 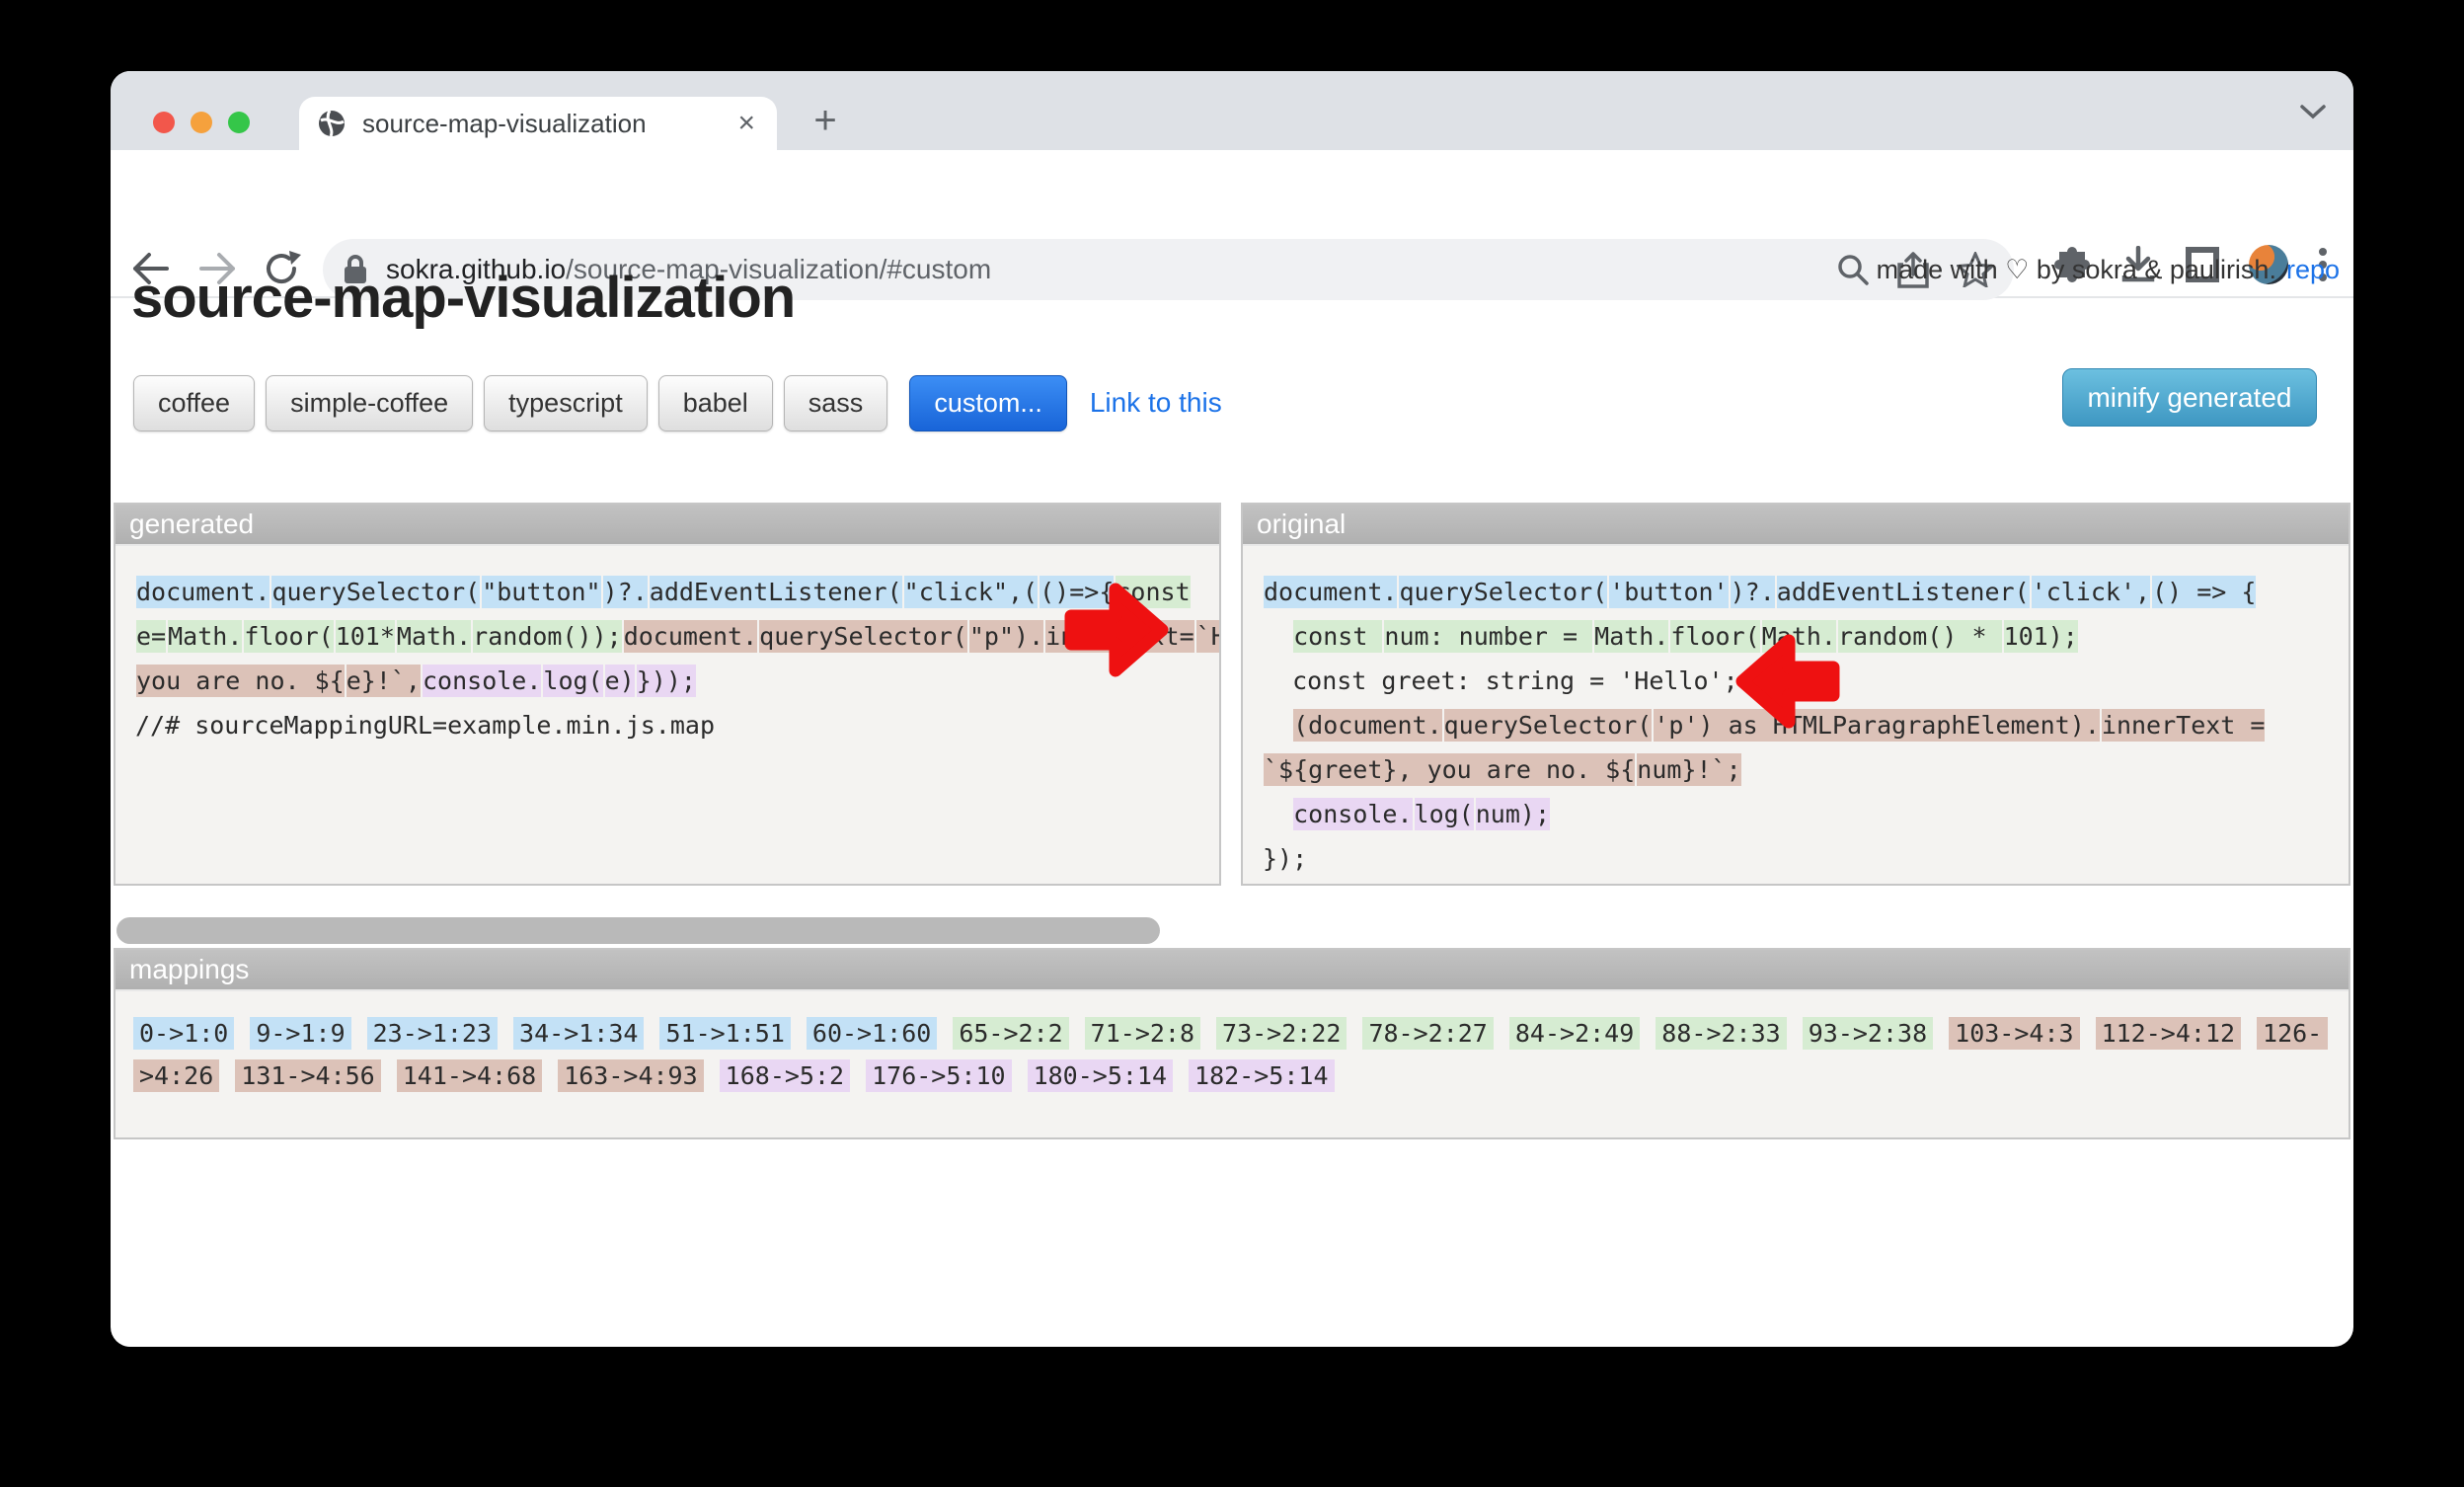 I want to click on zoom-magnifier-icon, so click(x=1853, y=270).